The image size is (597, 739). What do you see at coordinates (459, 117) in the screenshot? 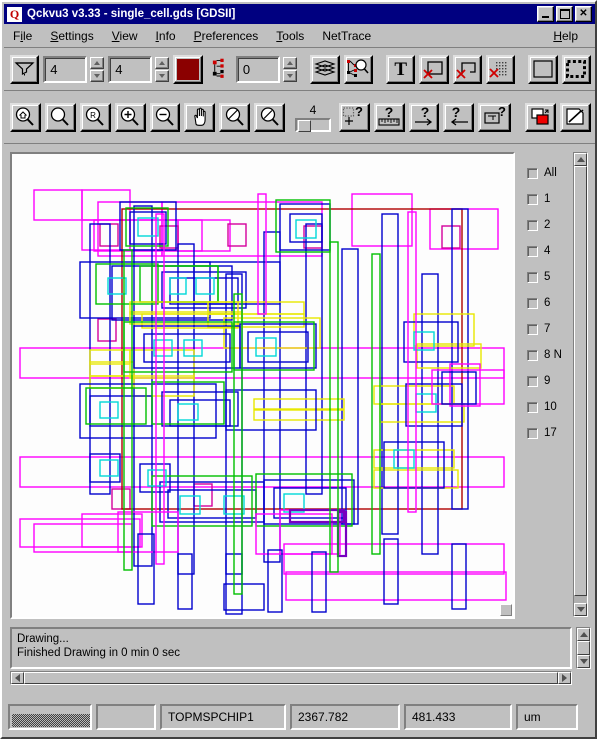
I see `query-previous-button: ?` at bounding box center [459, 117].